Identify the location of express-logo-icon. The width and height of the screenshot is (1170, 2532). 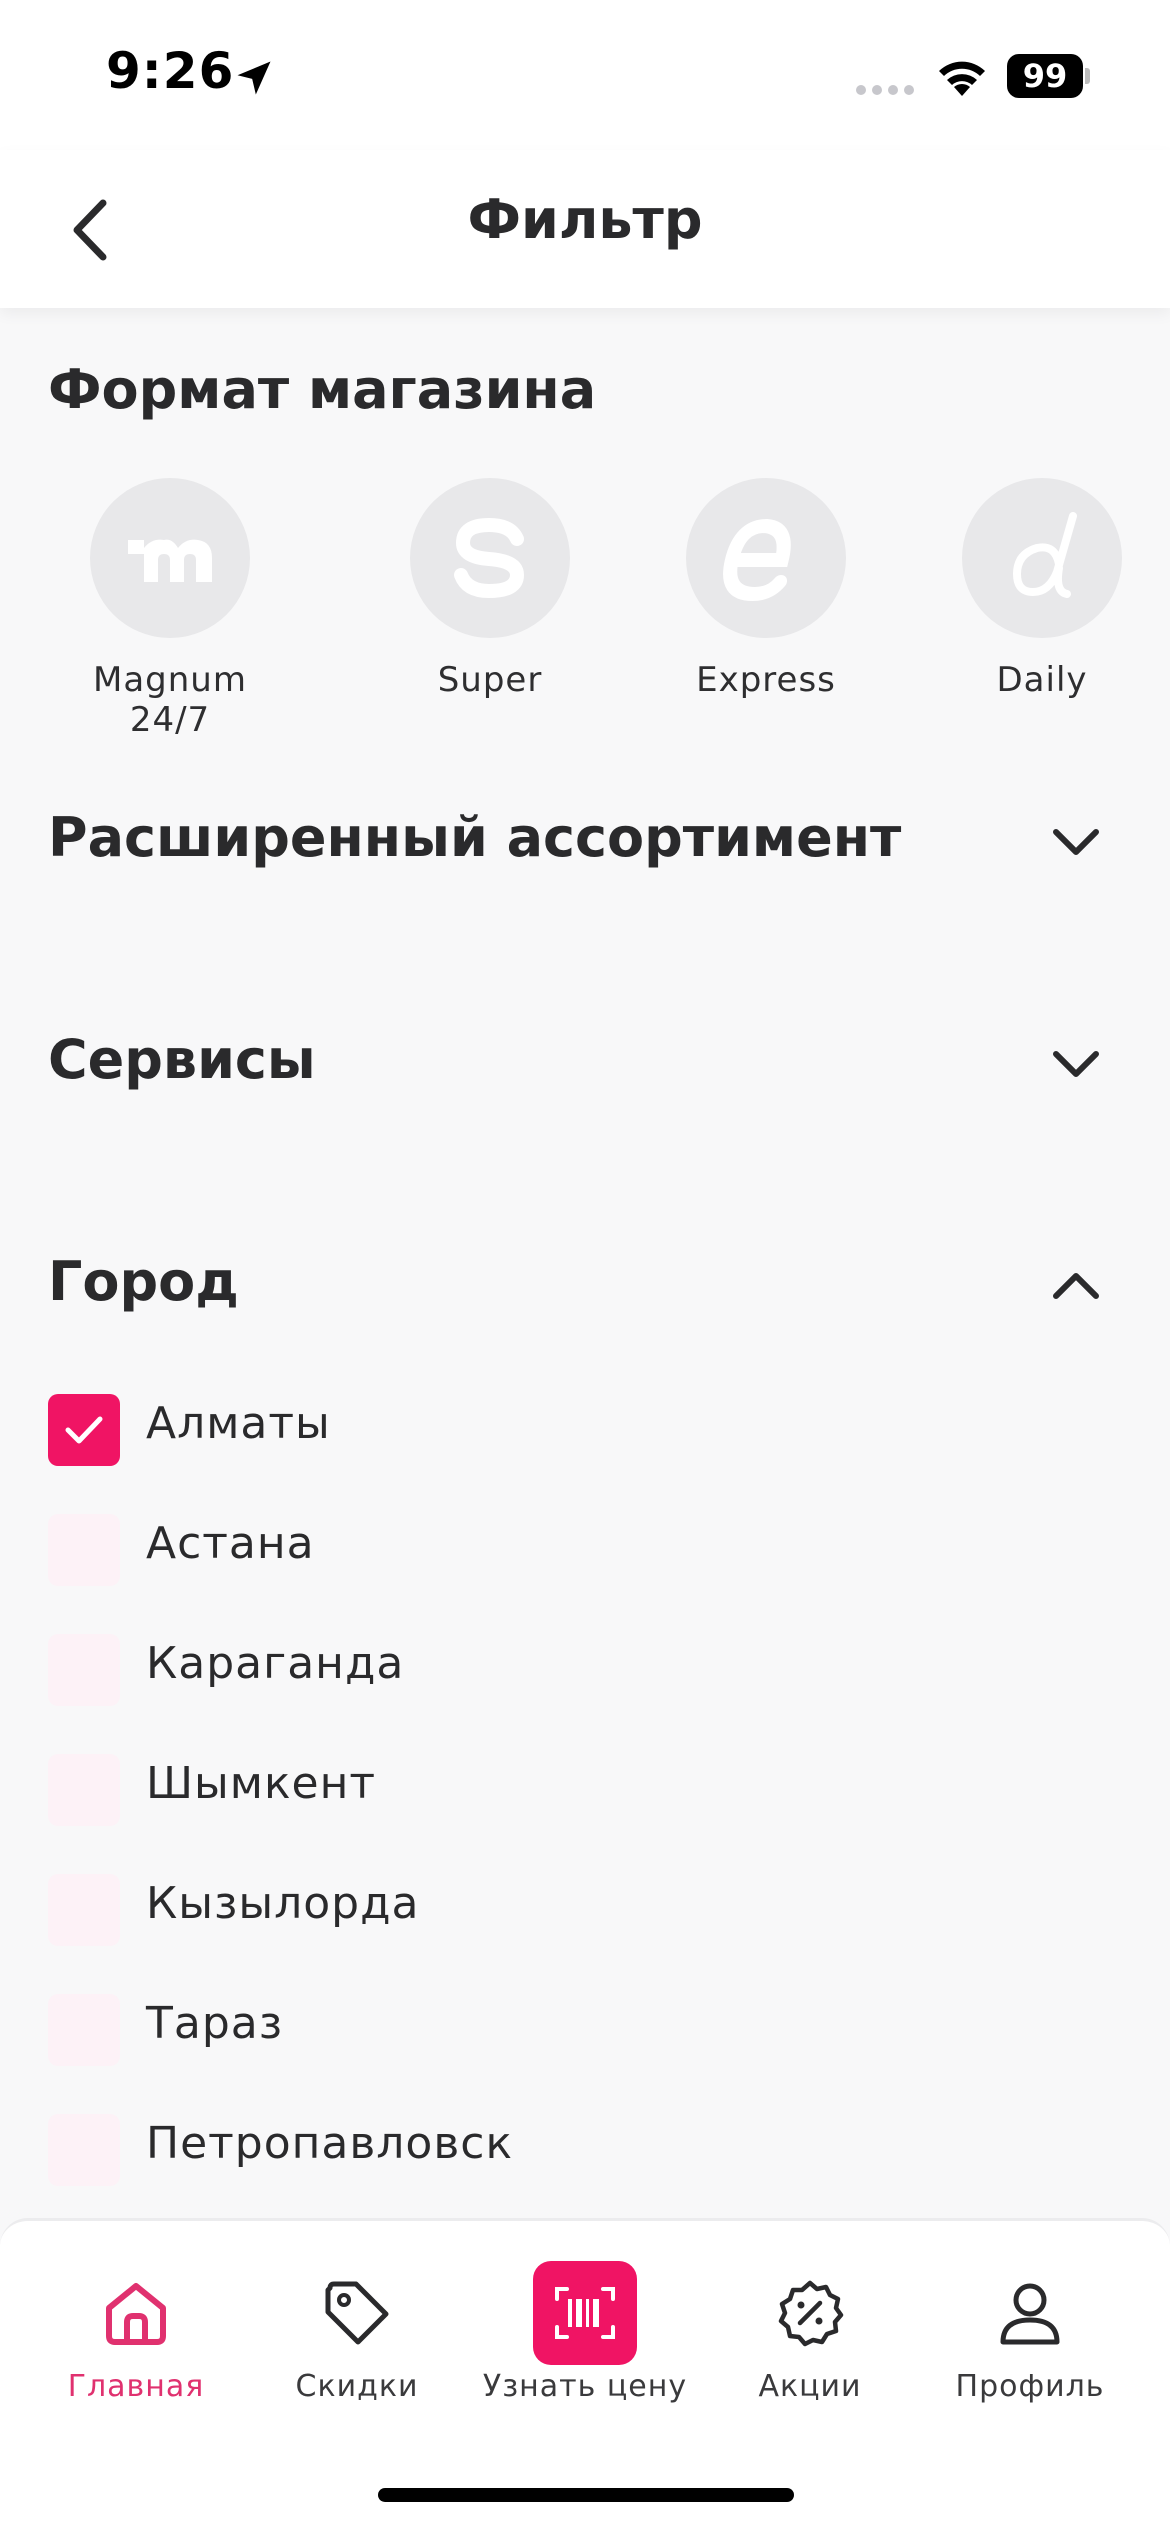
(766, 558).